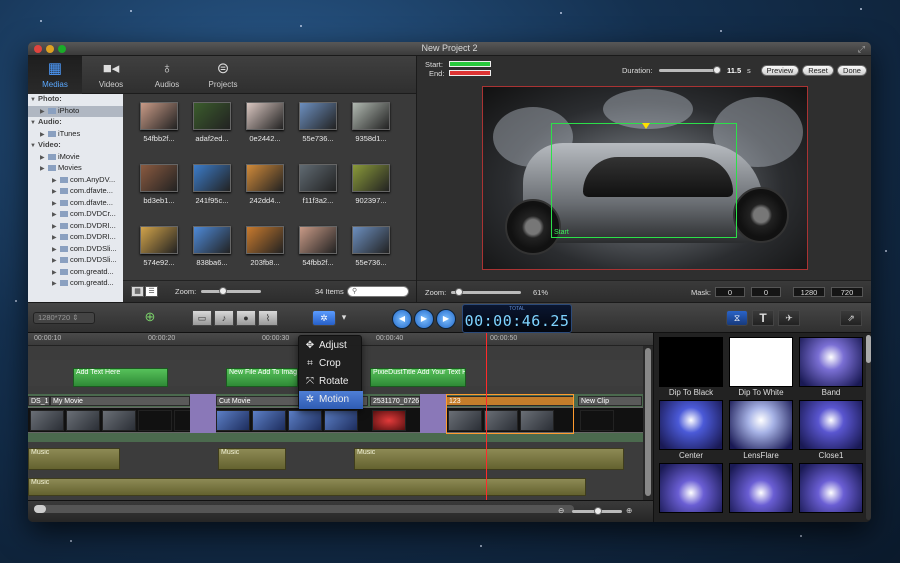 The width and height of the screenshot is (900, 563). What do you see at coordinates (717, 70) in the screenshot?
I see `duration-knob` at bounding box center [717, 70].